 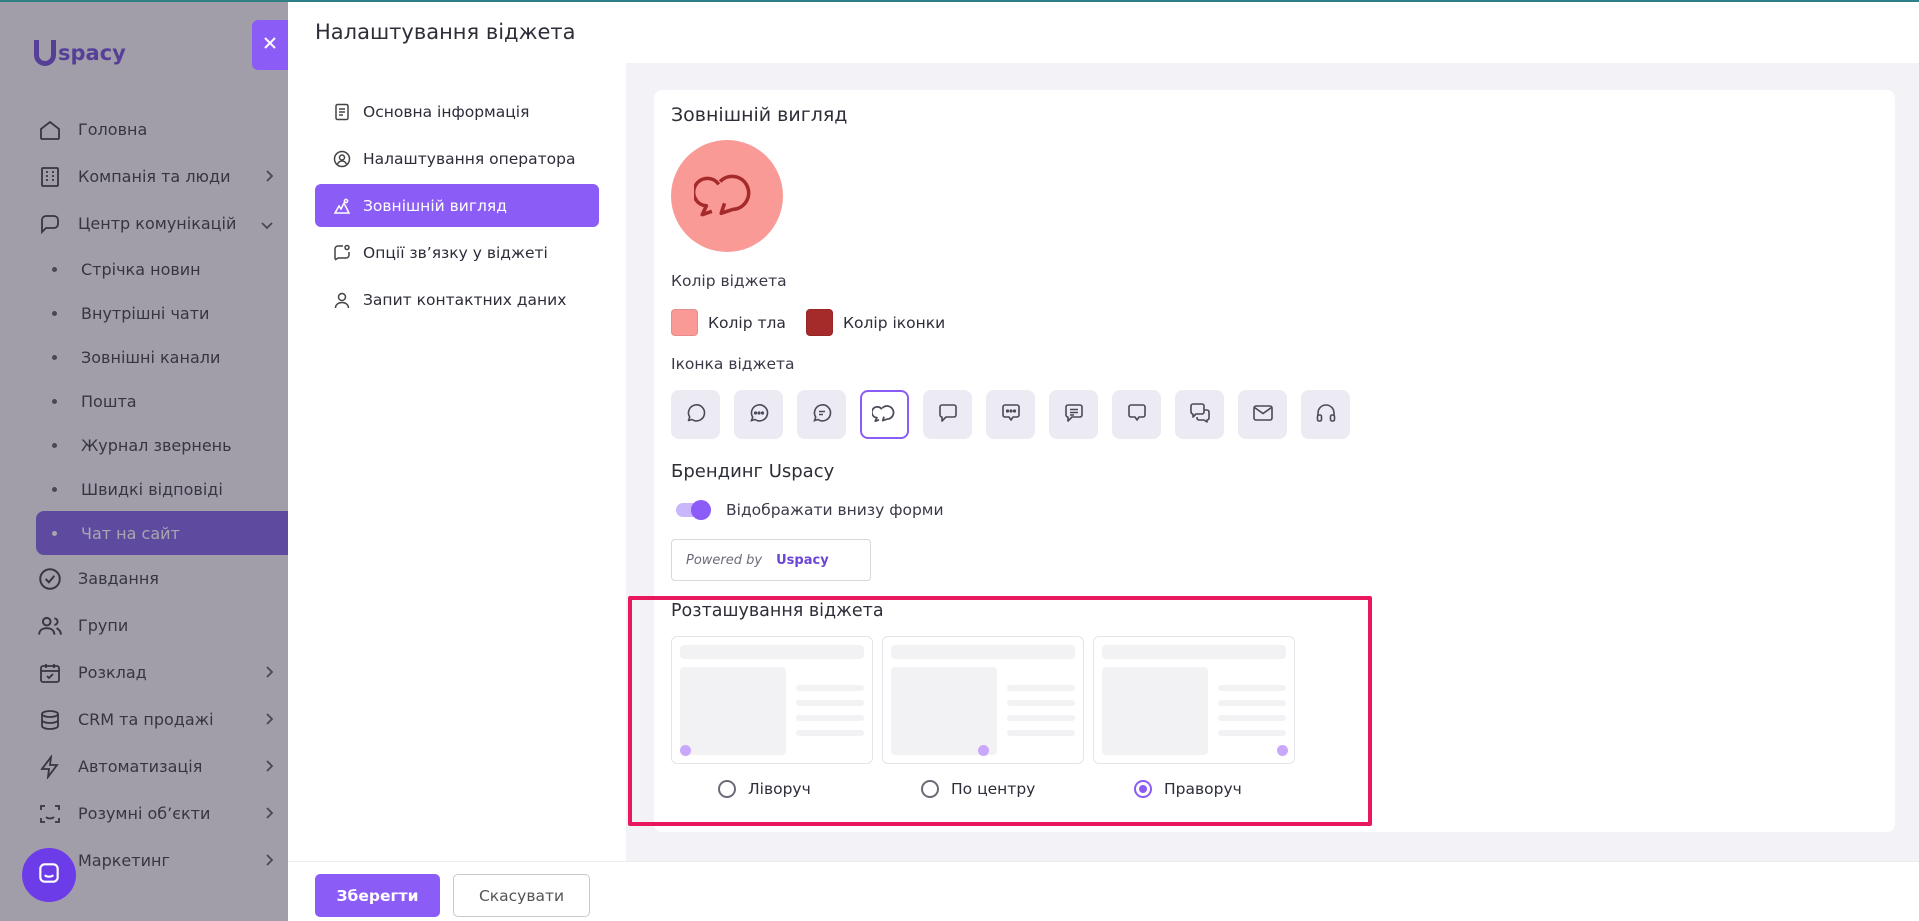 I want to click on subnav-item-site-chat: Чат на сайт, so click(x=162, y=533).